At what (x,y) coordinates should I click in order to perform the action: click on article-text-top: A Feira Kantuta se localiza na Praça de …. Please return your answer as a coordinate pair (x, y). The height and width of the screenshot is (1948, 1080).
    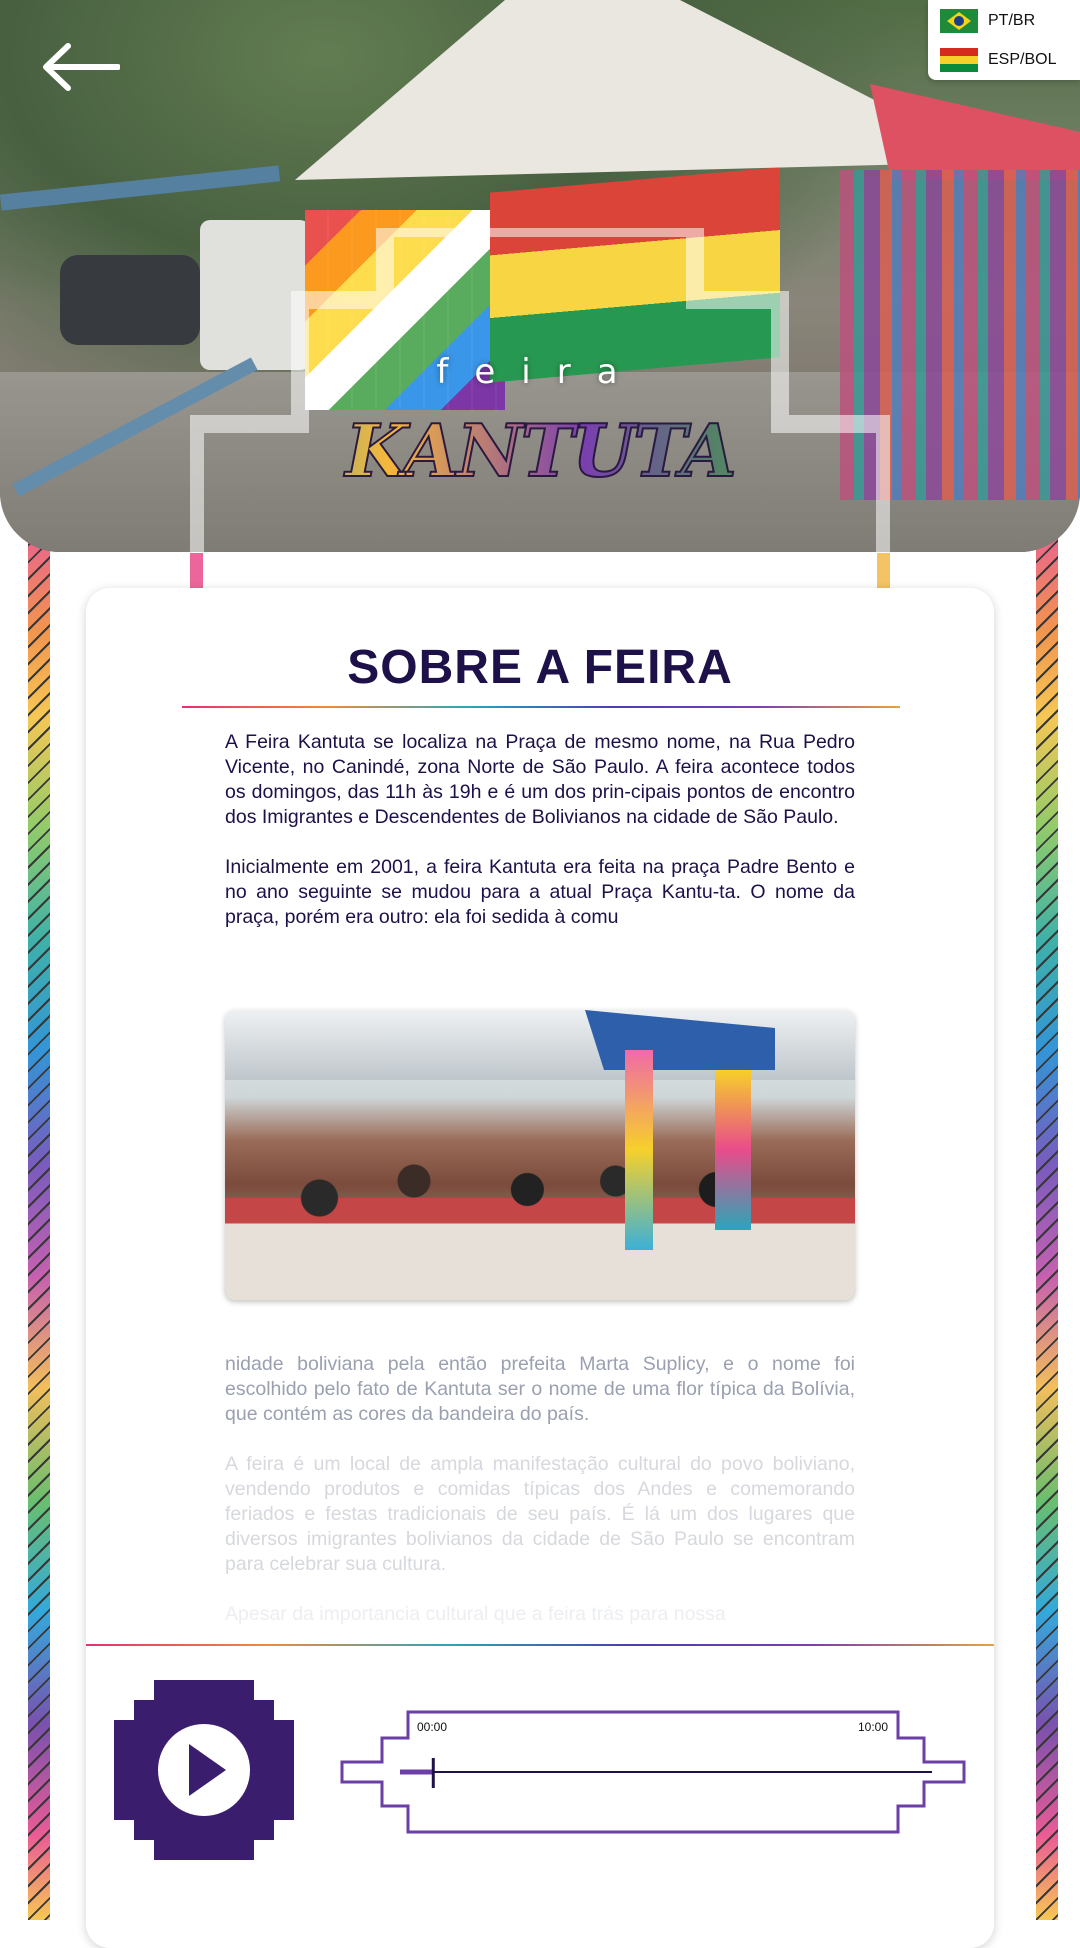
    Looking at the image, I should click on (540, 842).